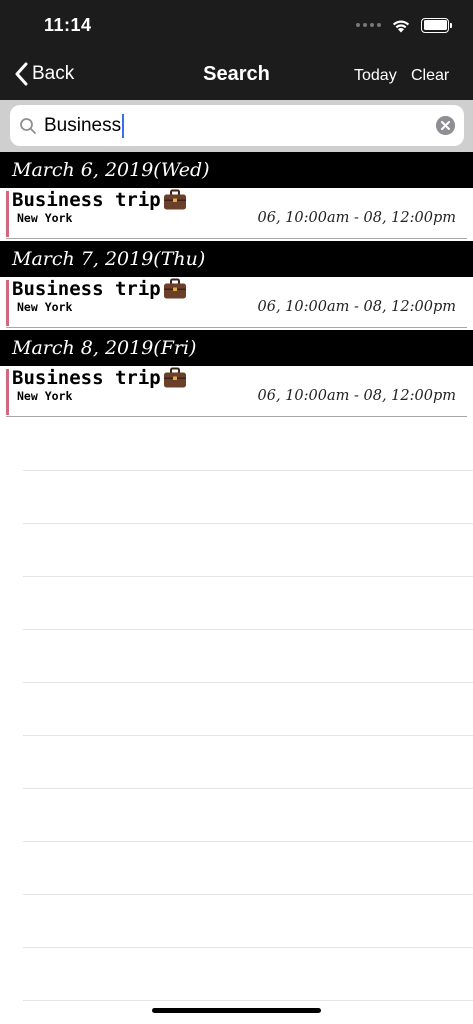  I want to click on search-input: Business, so click(84, 126).